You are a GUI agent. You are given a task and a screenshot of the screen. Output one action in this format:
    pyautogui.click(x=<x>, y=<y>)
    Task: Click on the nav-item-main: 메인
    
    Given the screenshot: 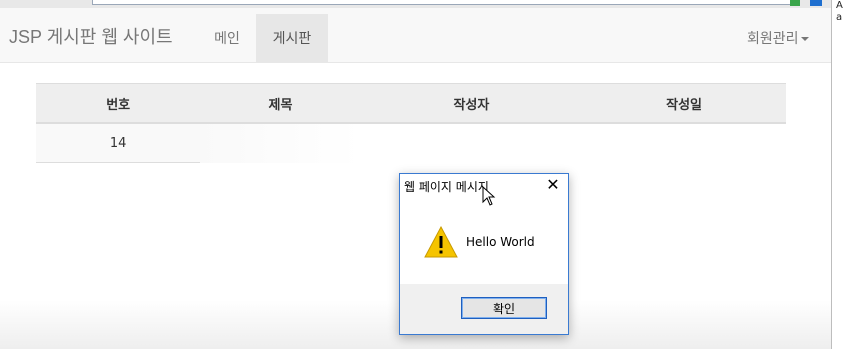 What is the action you would take?
    pyautogui.click(x=227, y=38)
    